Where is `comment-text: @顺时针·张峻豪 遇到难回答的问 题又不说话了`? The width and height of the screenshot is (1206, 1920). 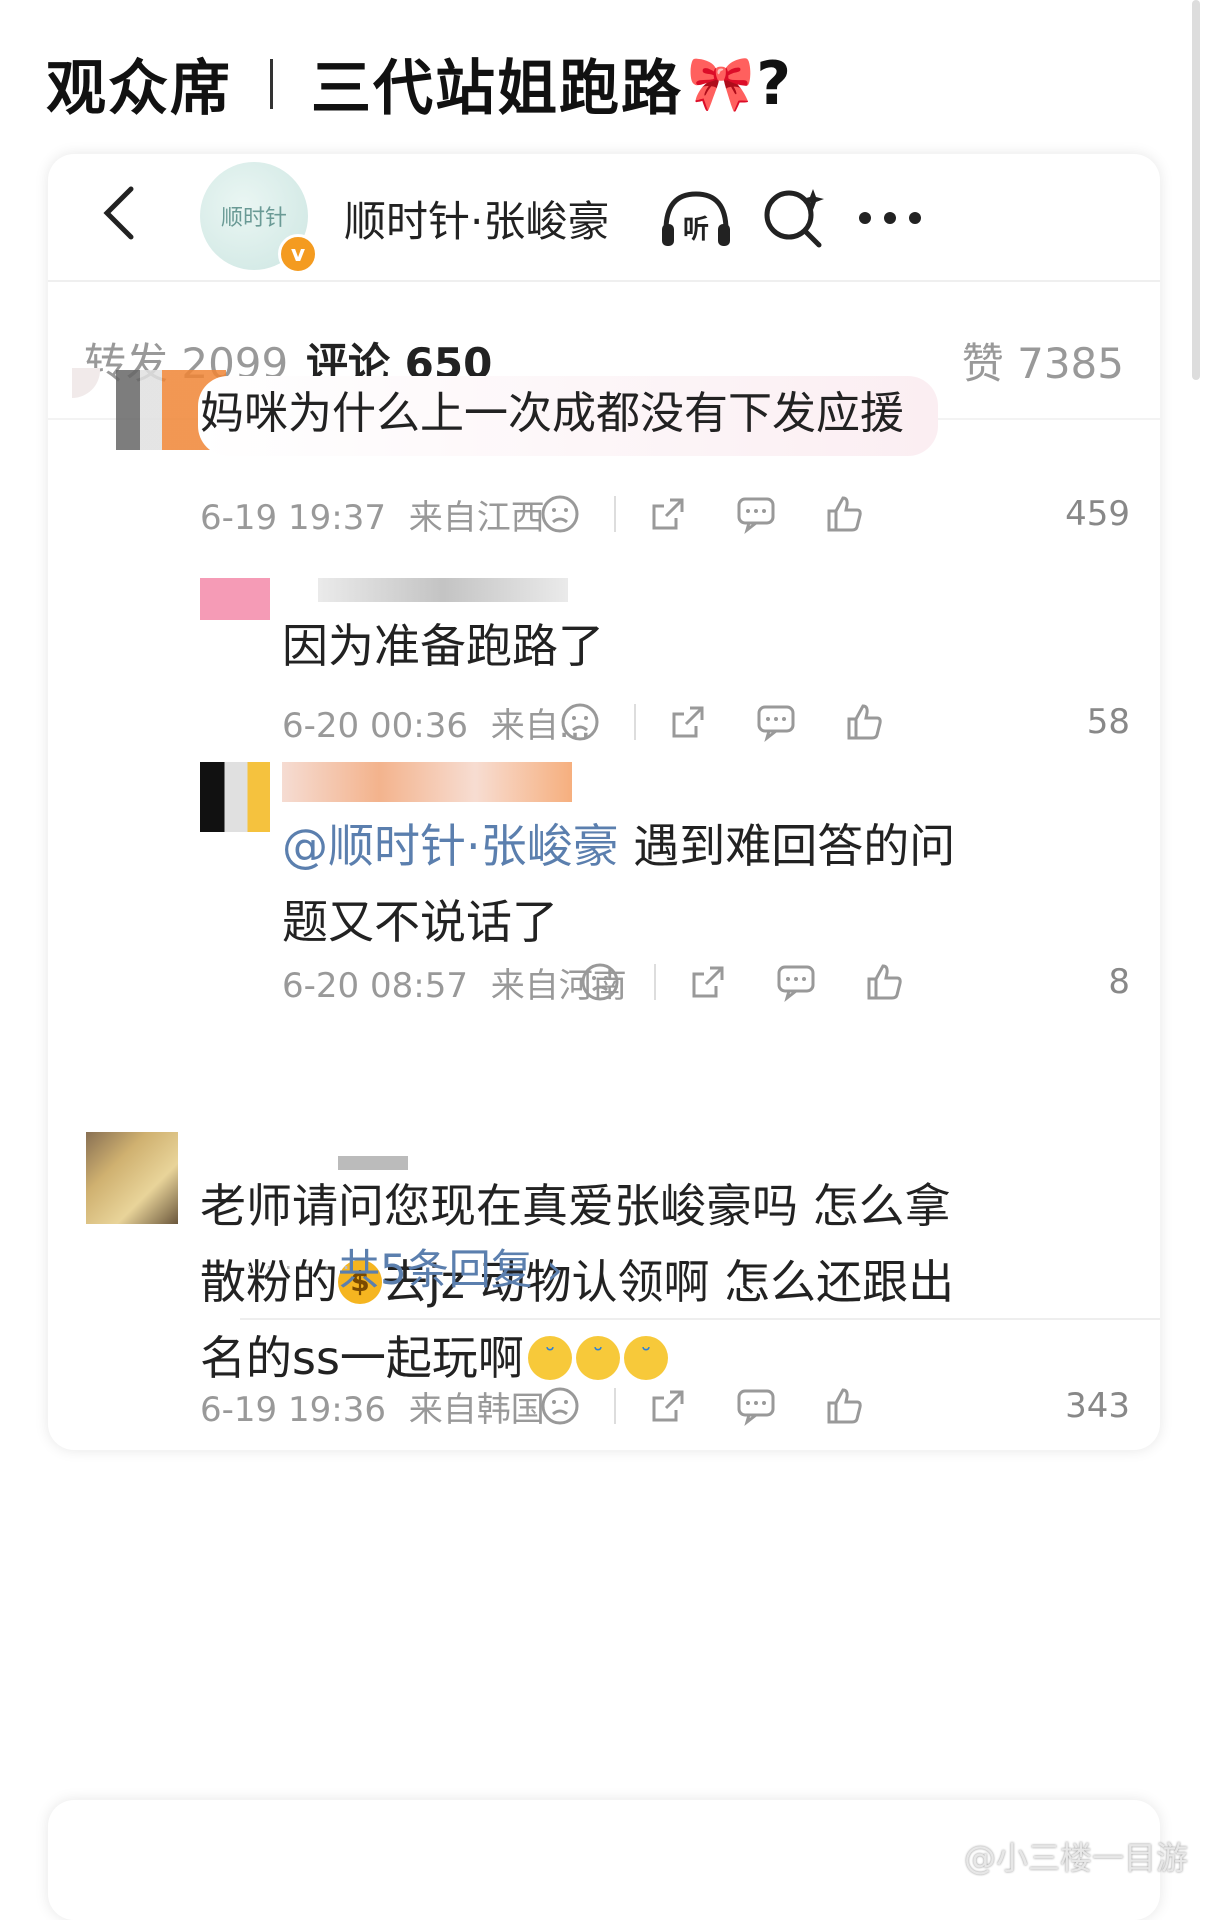 comment-text: @顺时针·张峻豪 遇到难回答的问 题又不说话了 is located at coordinates (618, 884).